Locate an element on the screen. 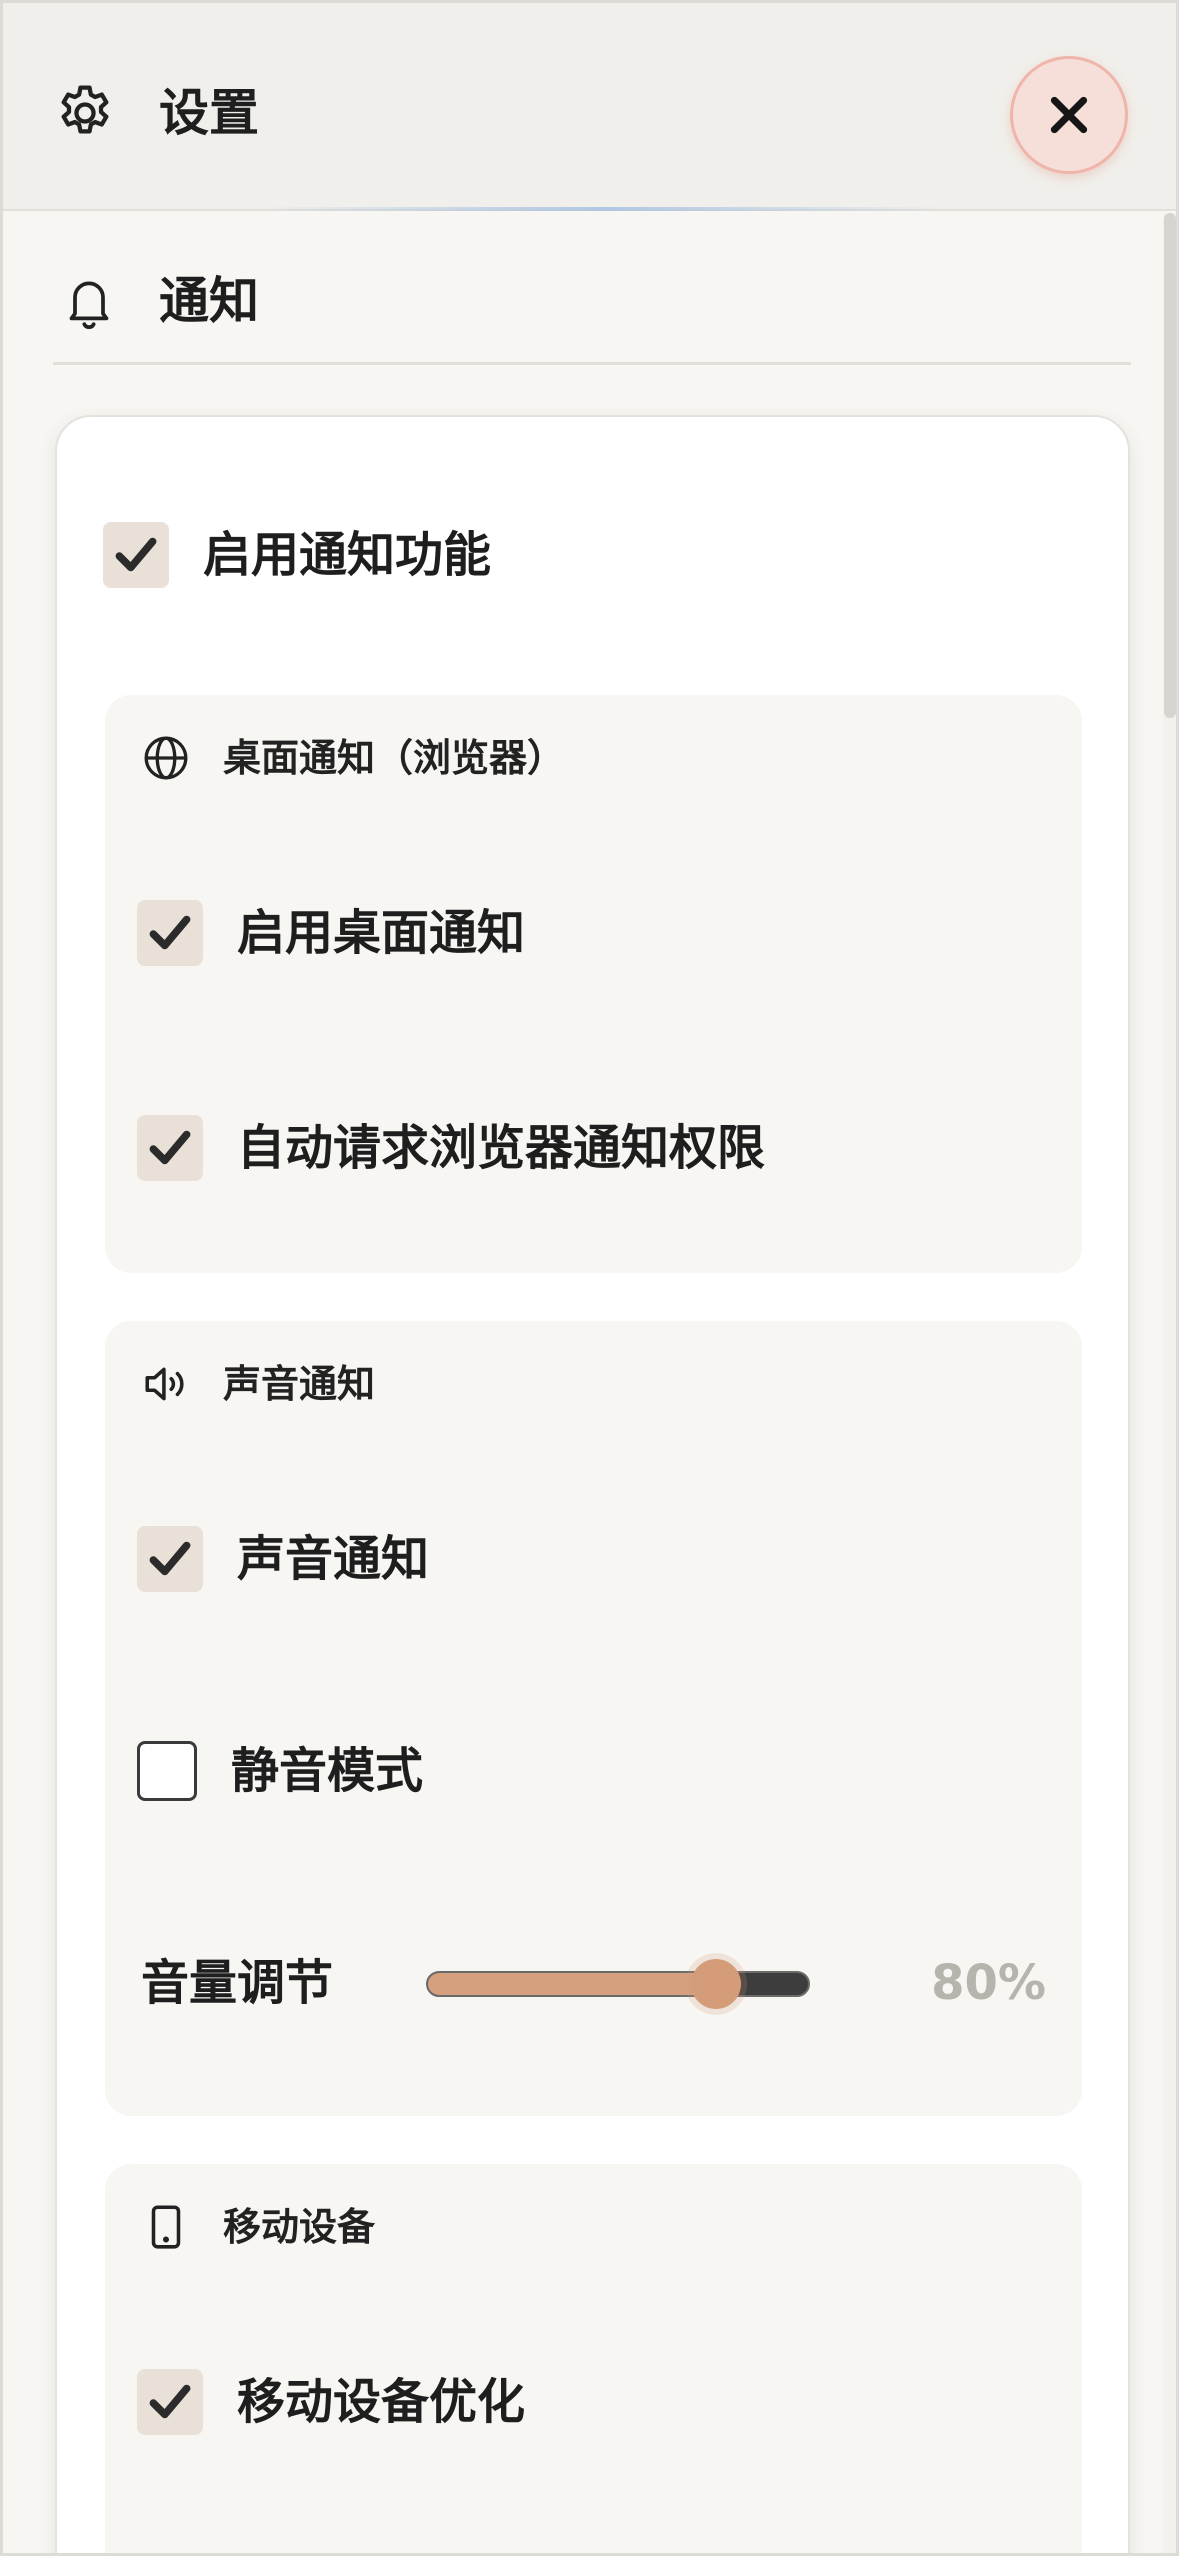 This screenshot has height=2556, width=1179. checkbox-unchecked is located at coordinates (167, 1771).